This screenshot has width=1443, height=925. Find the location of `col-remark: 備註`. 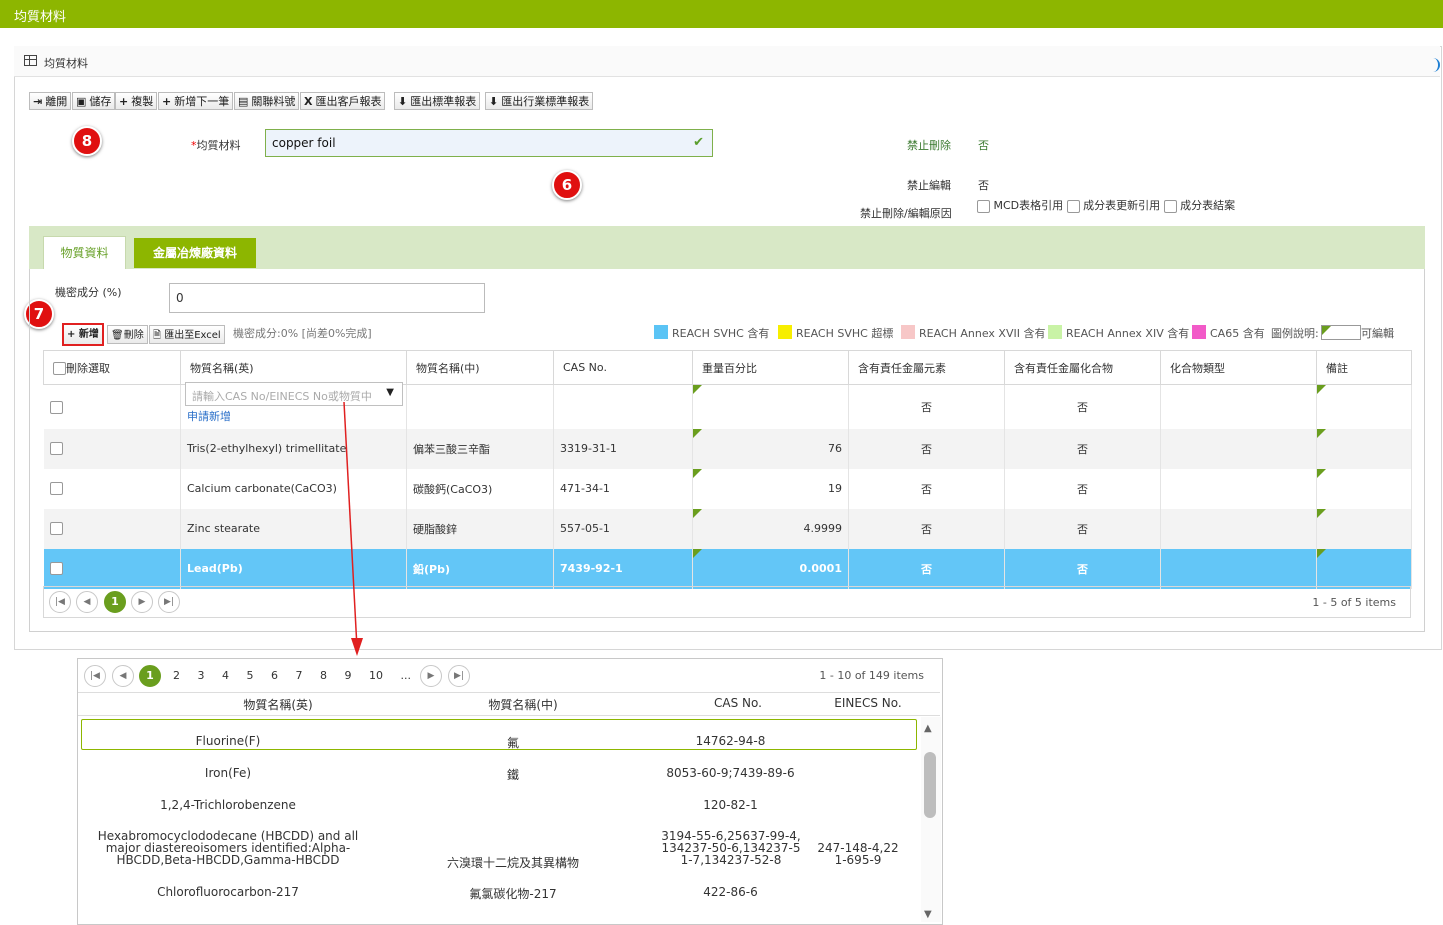

col-remark: 備註 is located at coordinates (1364, 367).